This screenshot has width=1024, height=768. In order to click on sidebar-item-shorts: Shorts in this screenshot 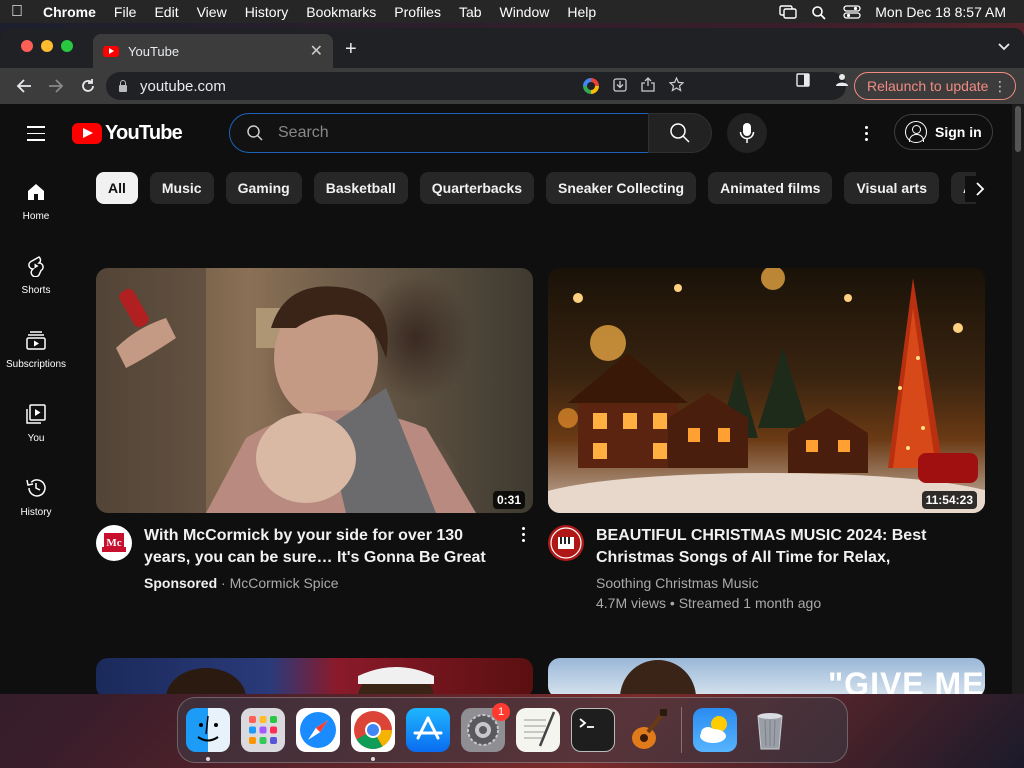, I will do `click(36, 285)`.